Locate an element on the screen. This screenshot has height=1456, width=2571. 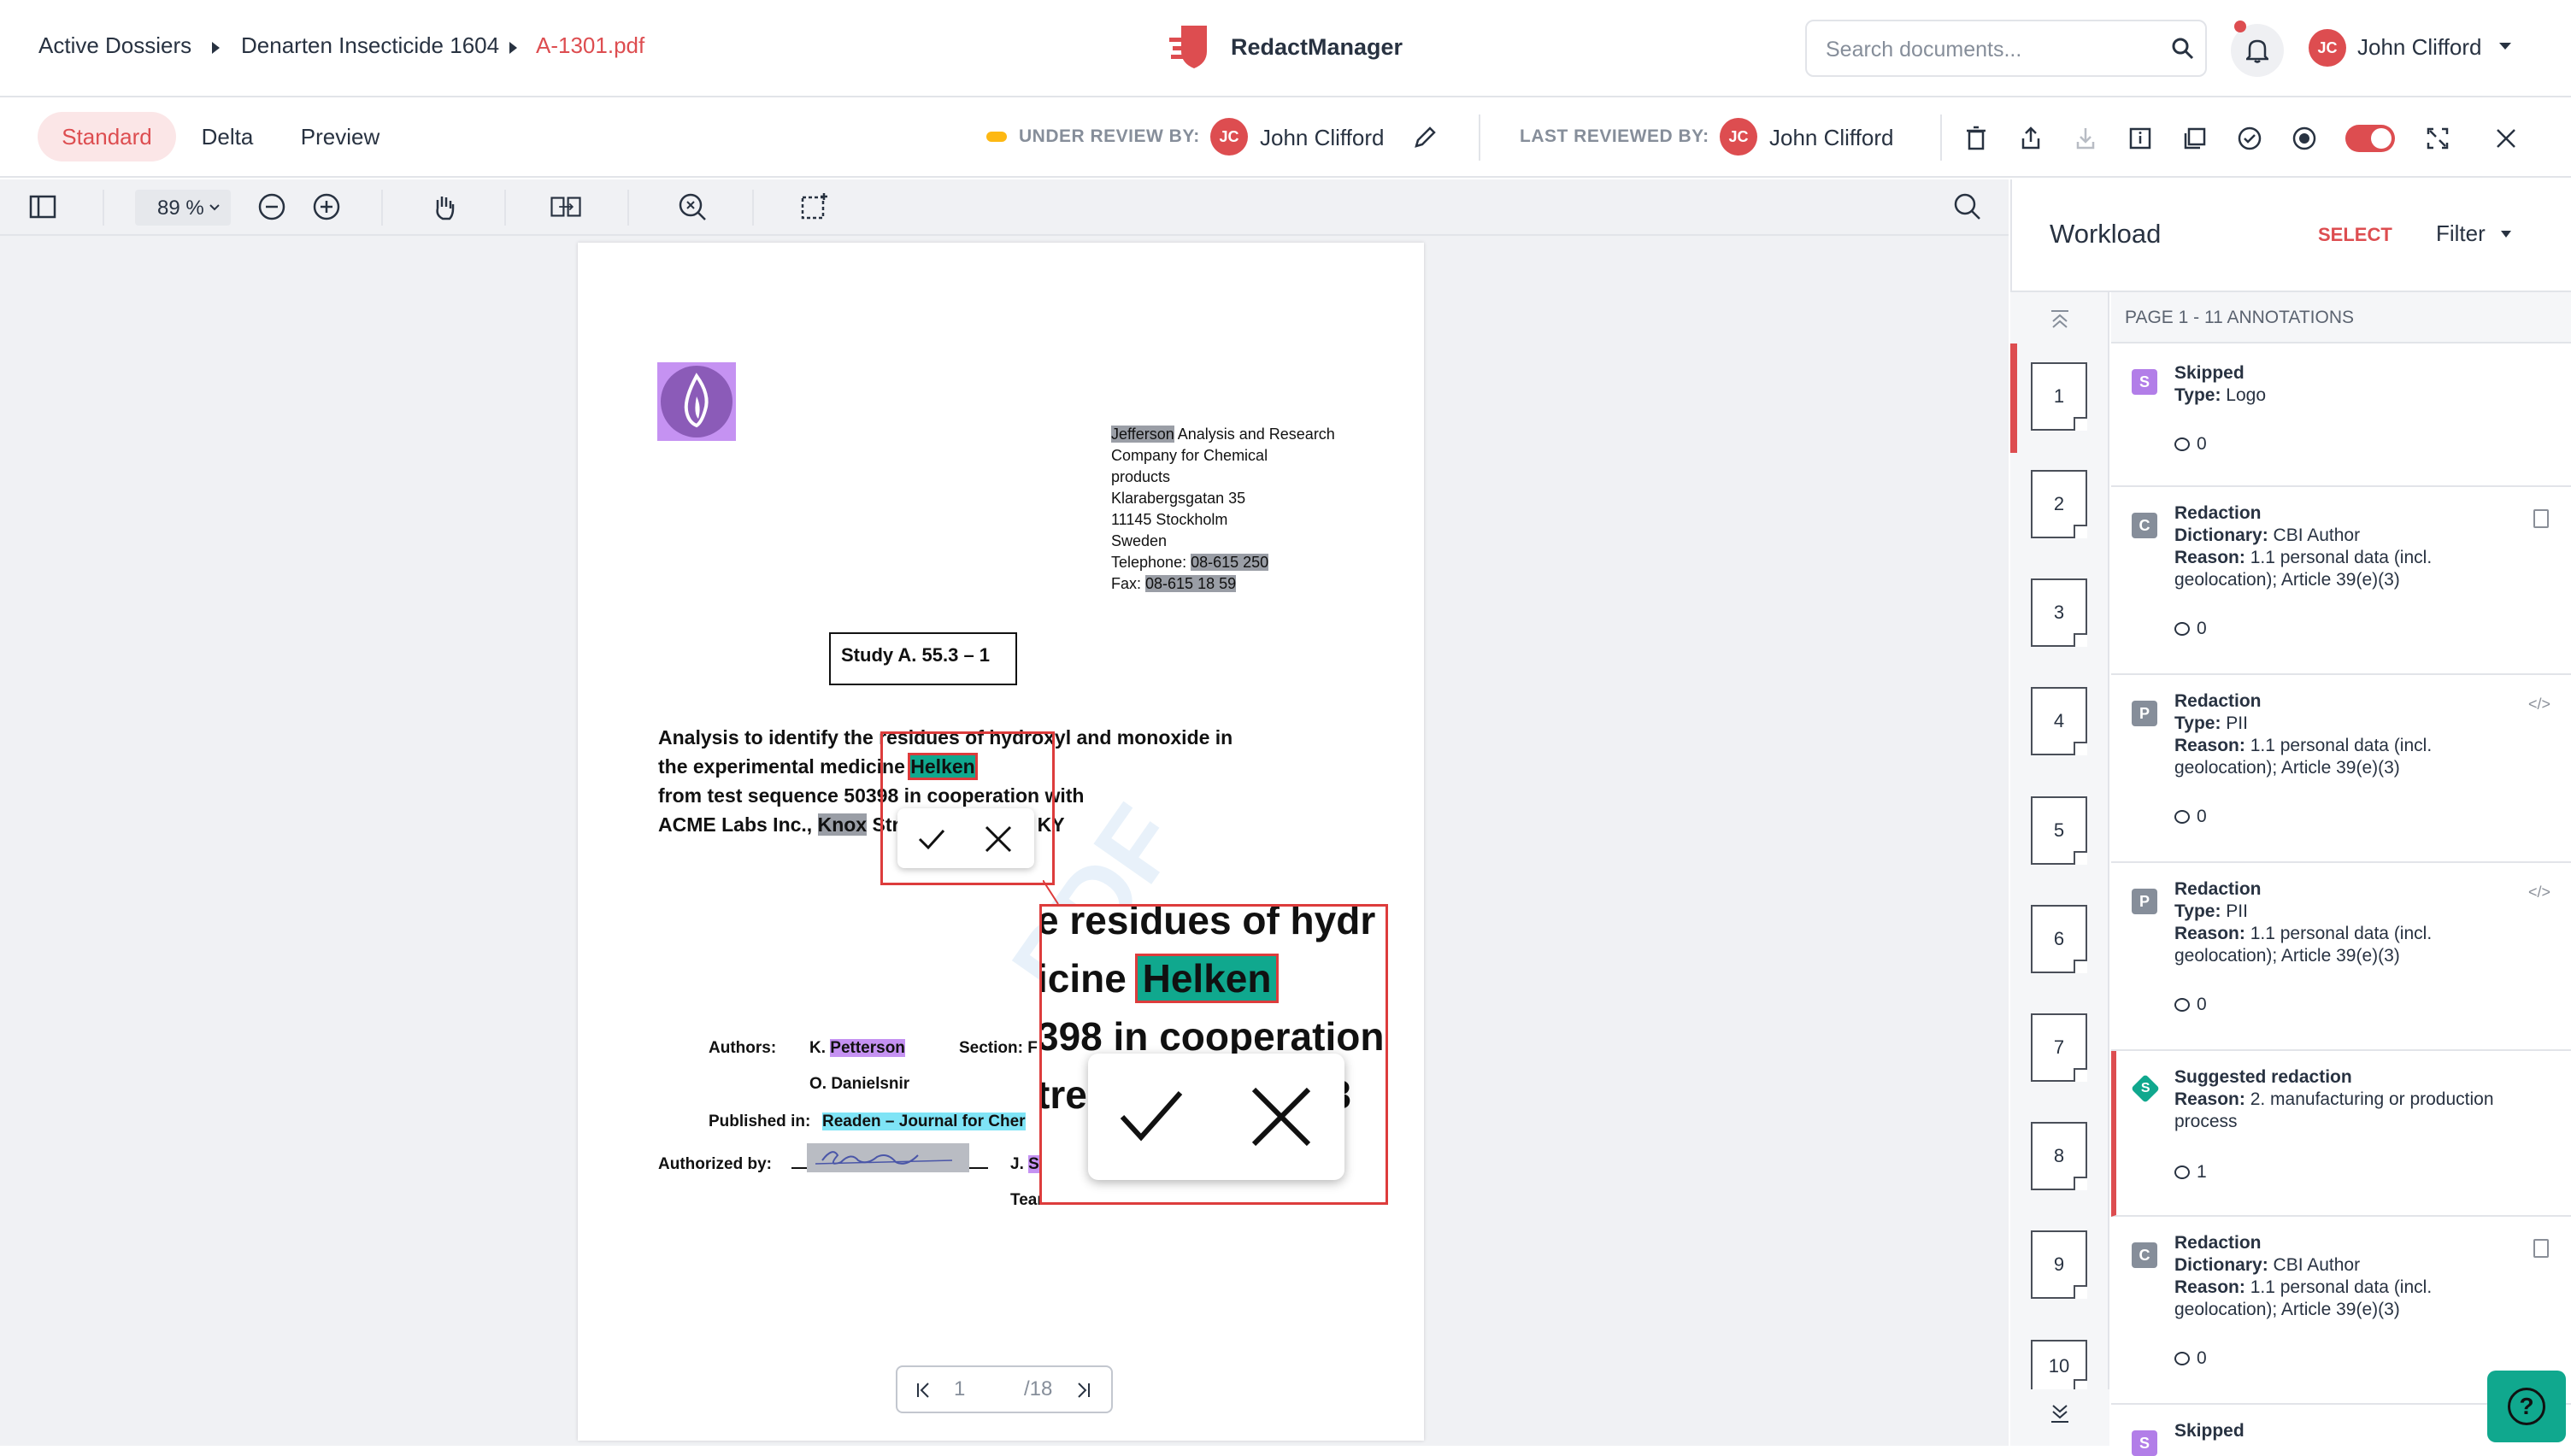
viewer-toolbar is located at coordinates (1004, 207).